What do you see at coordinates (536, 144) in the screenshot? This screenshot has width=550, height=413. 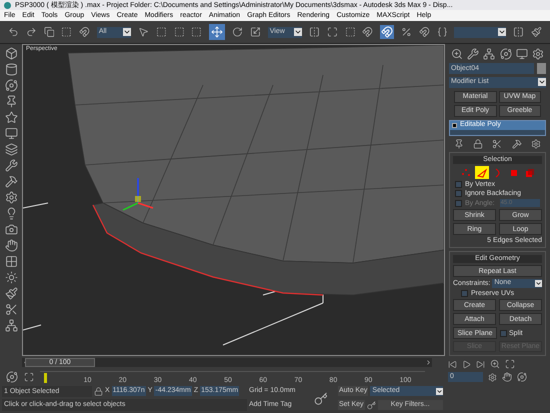 I see `configure-icon` at bounding box center [536, 144].